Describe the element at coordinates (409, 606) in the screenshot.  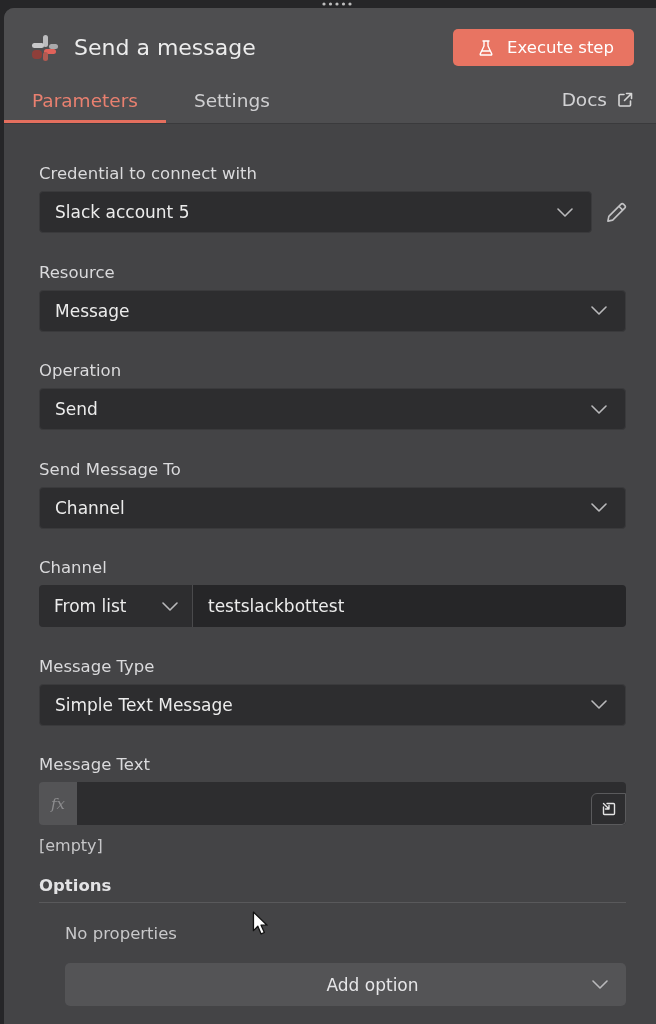
I see `channel-input: testslackbottest` at that location.